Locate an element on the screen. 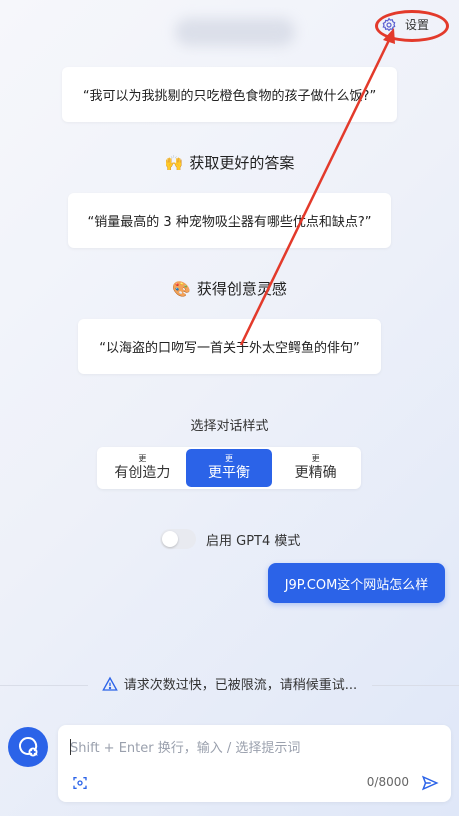 The width and height of the screenshot is (459, 816). user-message-text: J9P.COM这个网站怎么样 is located at coordinates (356, 585).